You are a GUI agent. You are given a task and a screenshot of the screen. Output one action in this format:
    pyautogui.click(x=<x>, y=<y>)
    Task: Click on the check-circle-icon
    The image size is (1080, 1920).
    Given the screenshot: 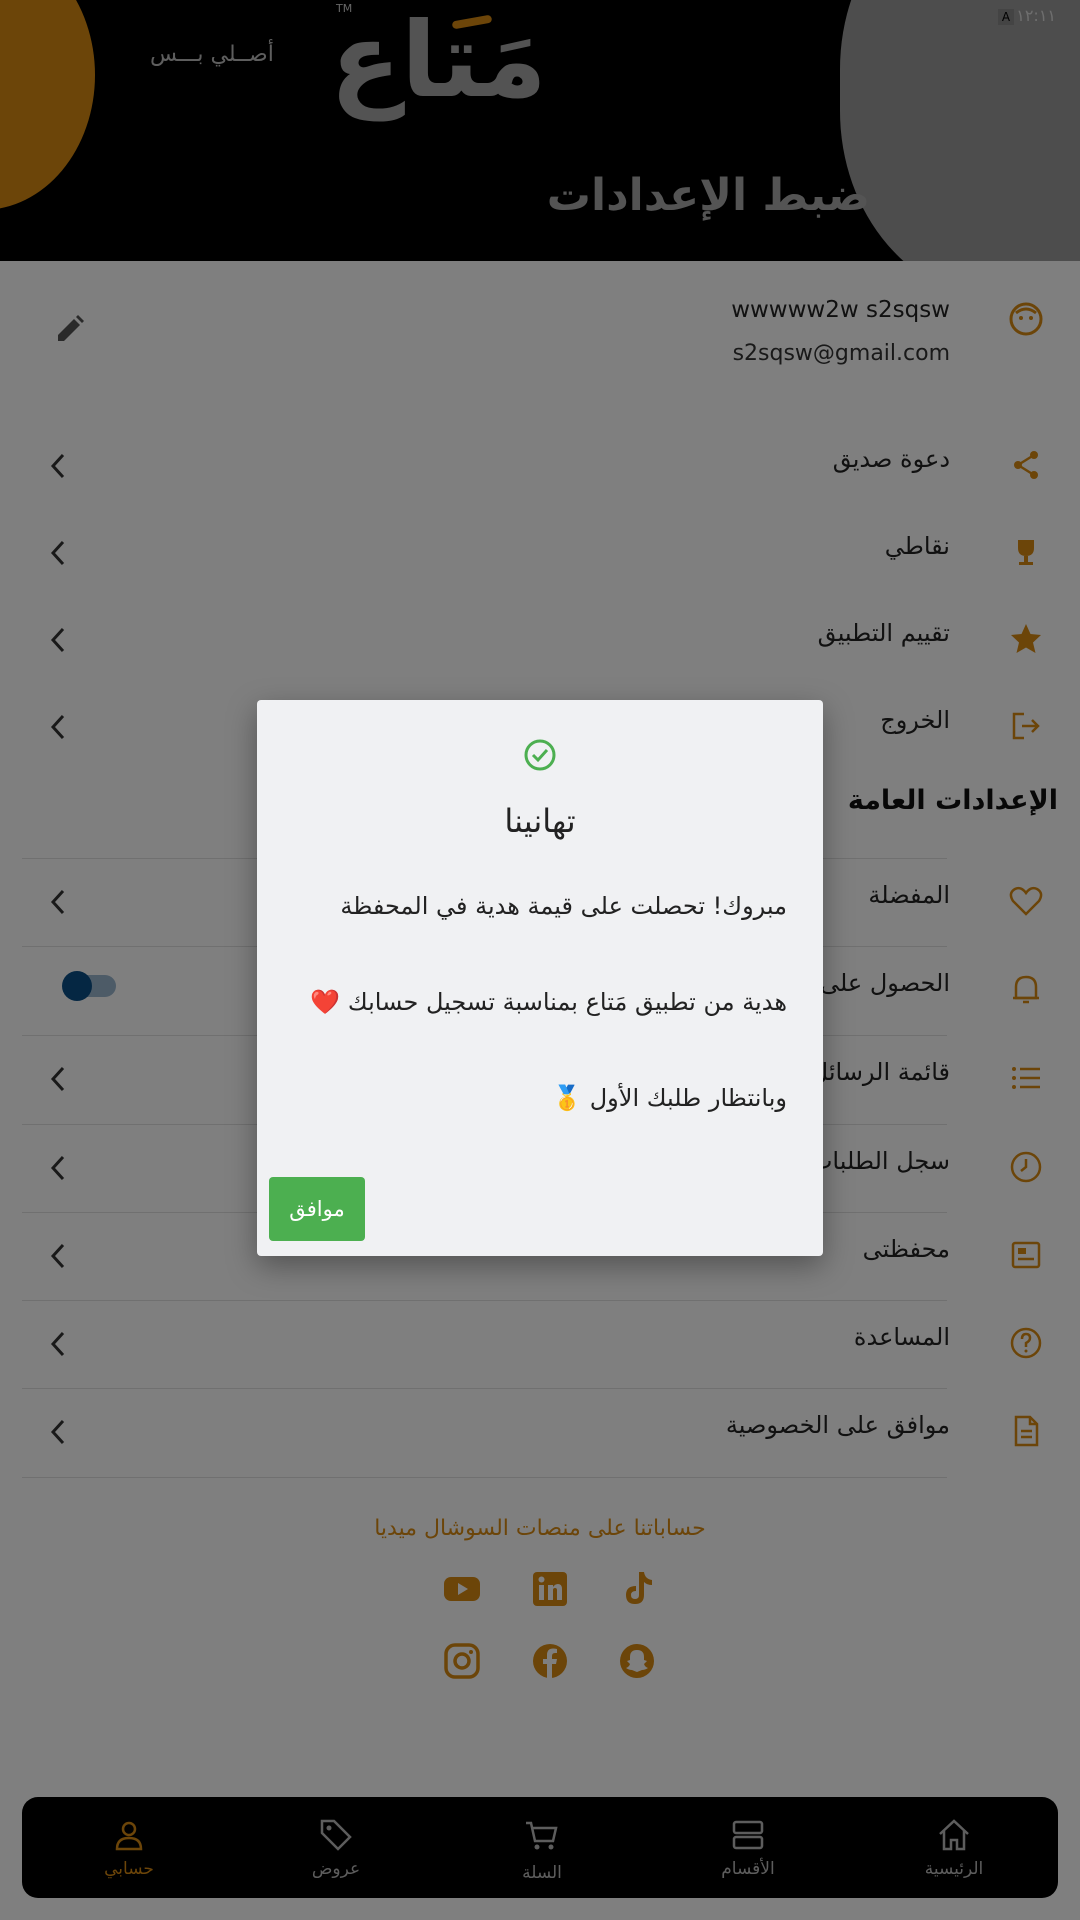 What is the action you would take?
    pyautogui.click(x=540, y=757)
    